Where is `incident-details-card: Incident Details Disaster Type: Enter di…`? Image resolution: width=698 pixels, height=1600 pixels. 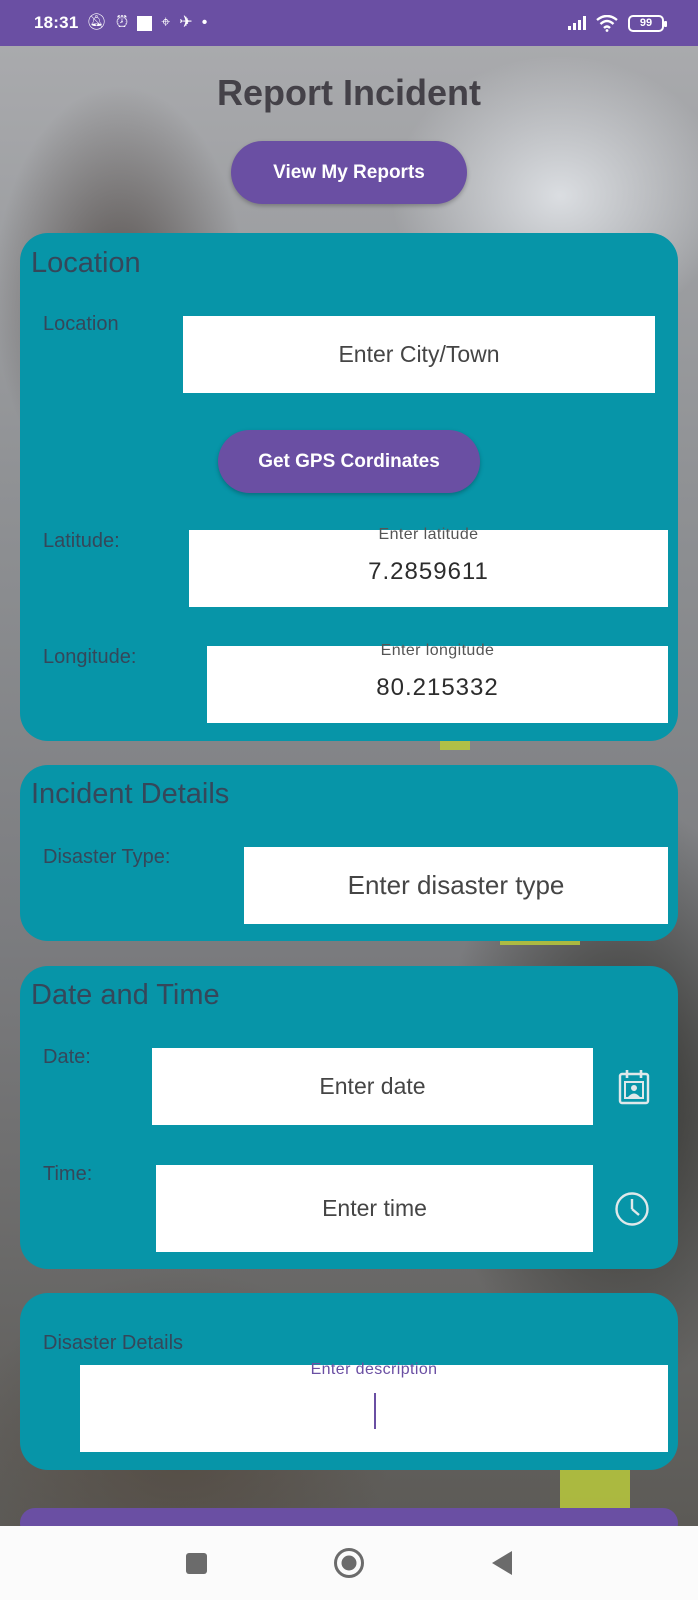
incident-details-card: Incident Details Disaster Type: Enter di… is located at coordinates (349, 853).